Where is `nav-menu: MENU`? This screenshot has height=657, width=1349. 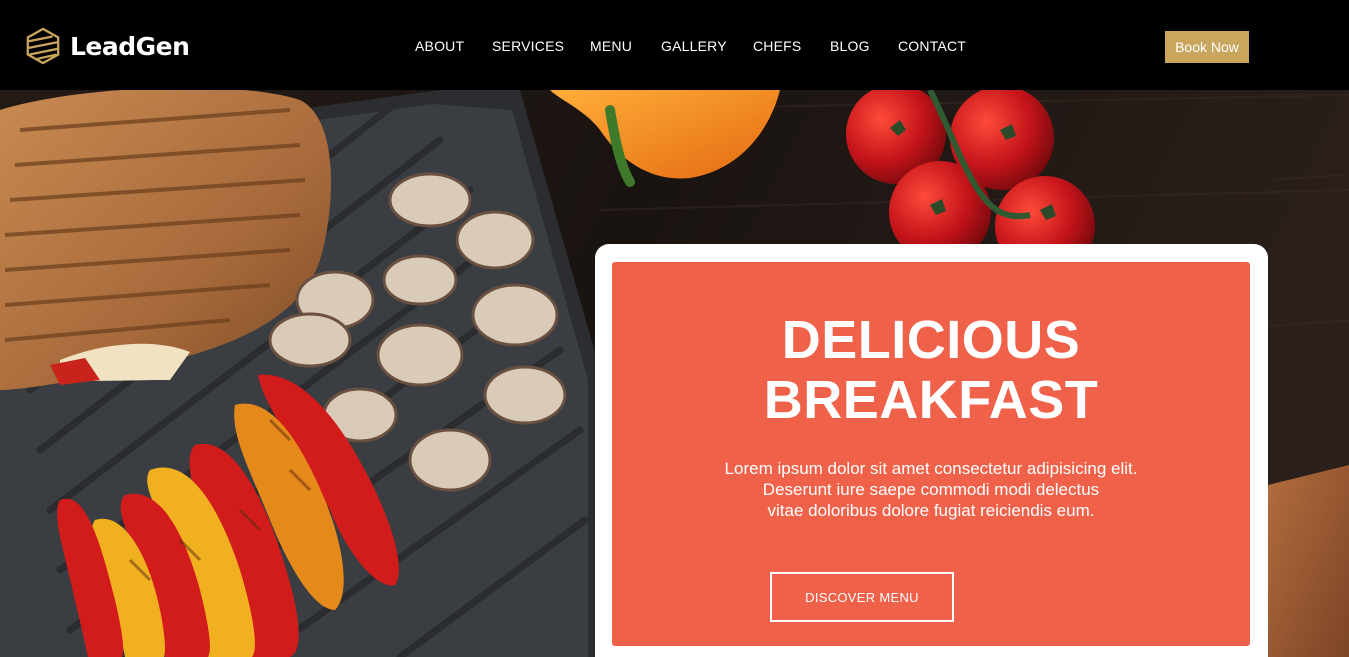
nav-menu: MENU is located at coordinates (611, 46).